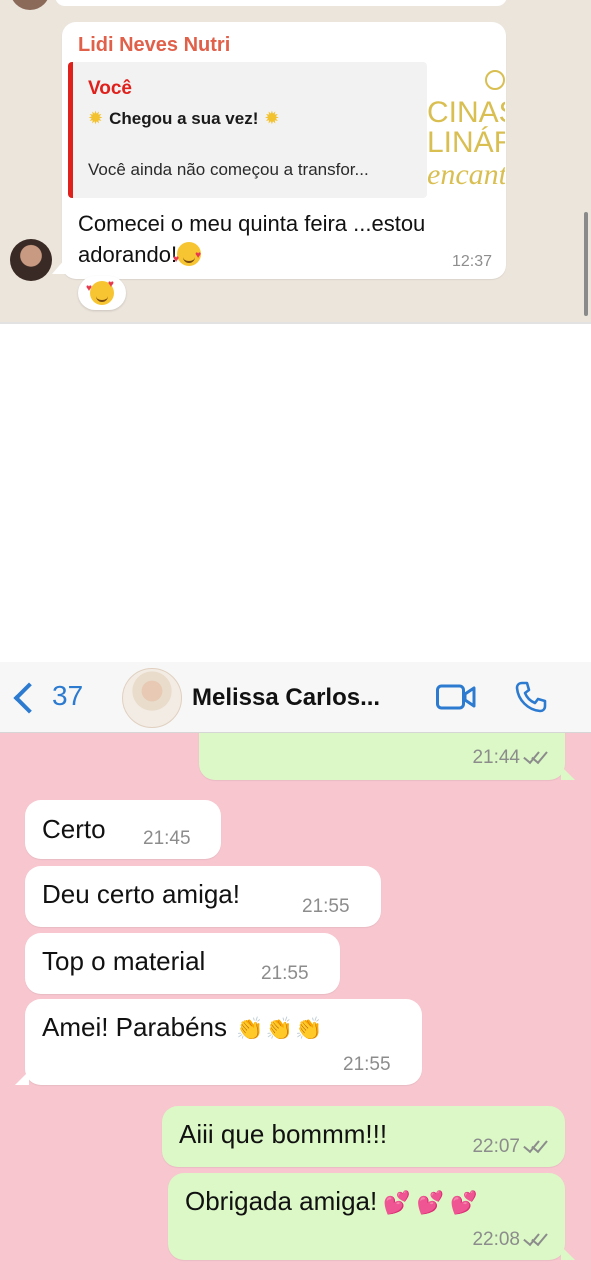 The width and height of the screenshot is (591, 1280). I want to click on message-time: 12:37, so click(471, 261).